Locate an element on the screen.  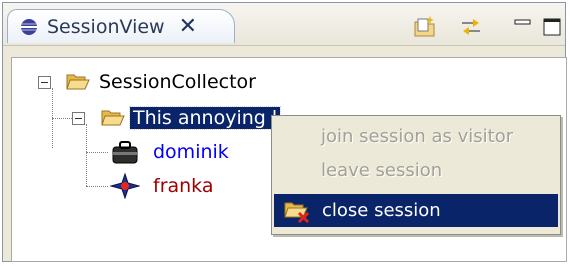
tree-node-root: SessionCollector is located at coordinates (147, 82).